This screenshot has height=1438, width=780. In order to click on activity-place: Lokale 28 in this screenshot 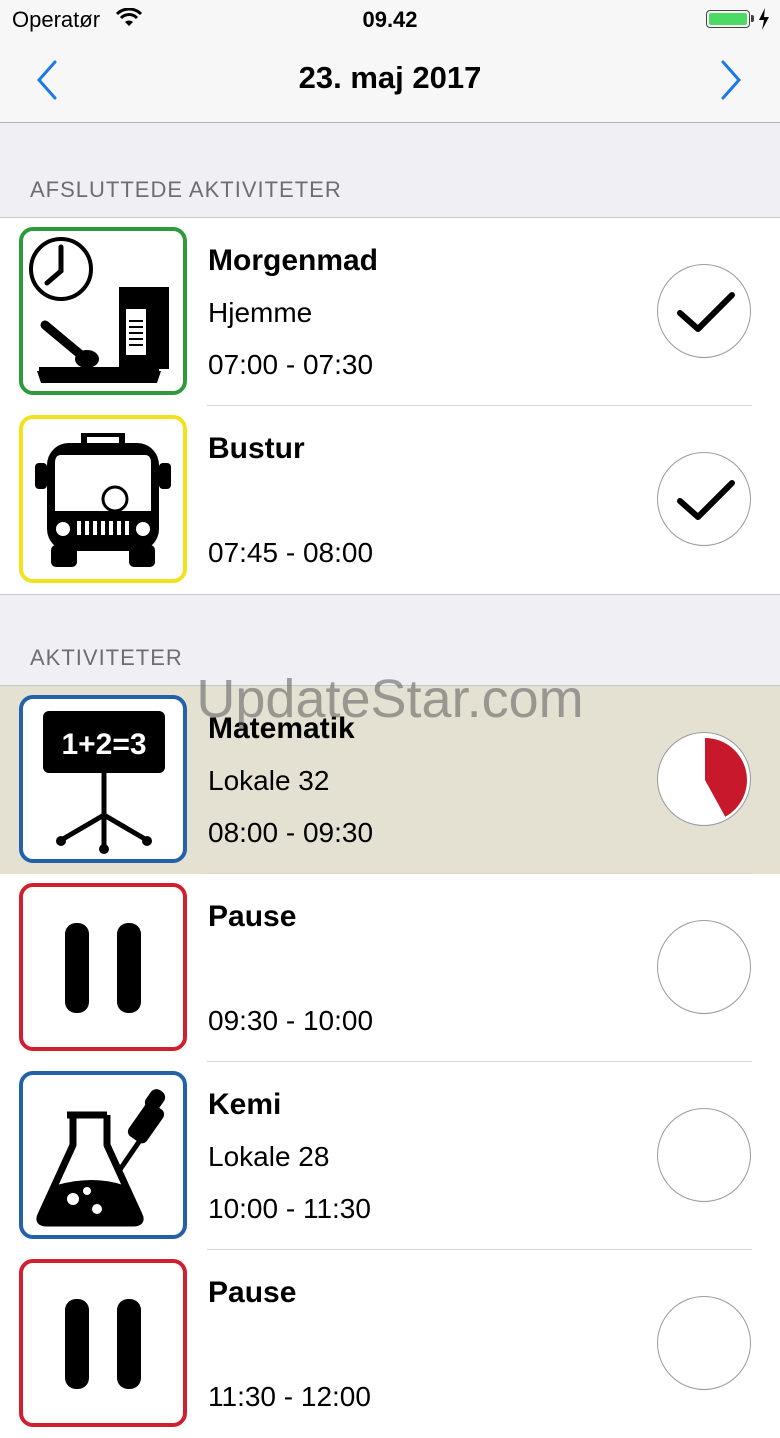, I will do `click(269, 1156)`.